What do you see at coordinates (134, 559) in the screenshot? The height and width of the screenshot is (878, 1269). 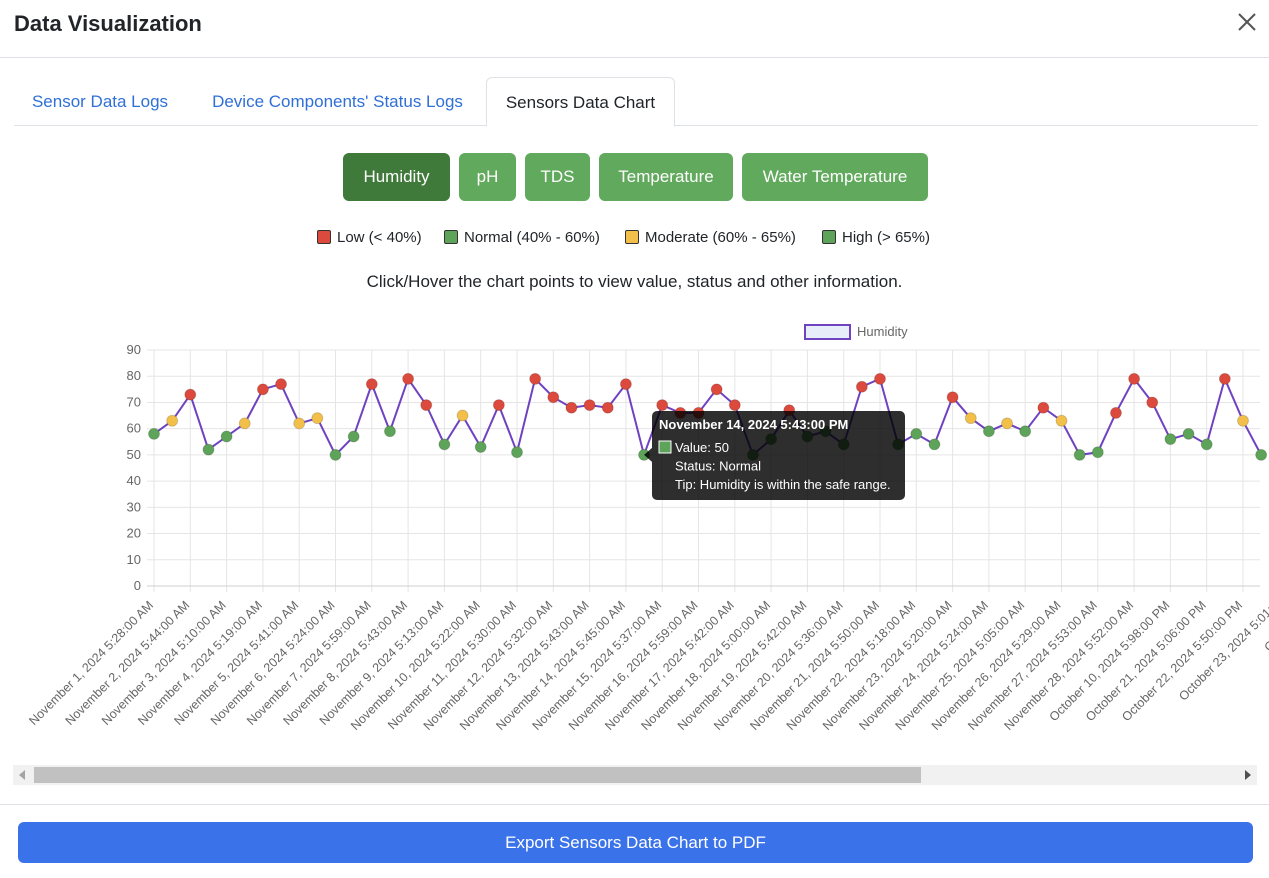 I see `y-tick-label: 10` at bounding box center [134, 559].